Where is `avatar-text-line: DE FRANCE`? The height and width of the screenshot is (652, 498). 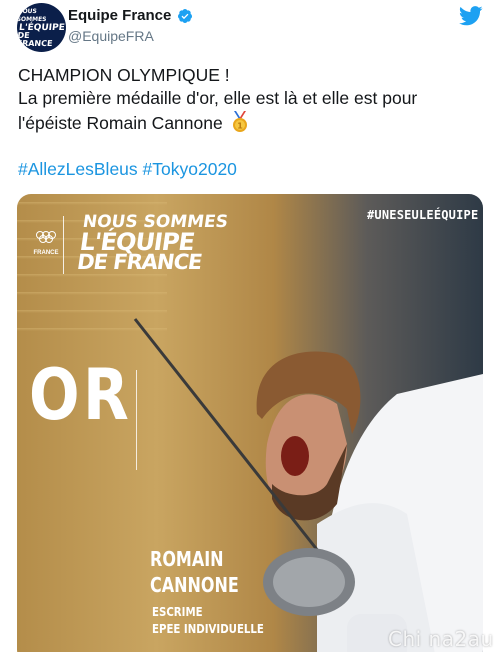
avatar-text-line: DE FRANCE is located at coordinates (35, 39).